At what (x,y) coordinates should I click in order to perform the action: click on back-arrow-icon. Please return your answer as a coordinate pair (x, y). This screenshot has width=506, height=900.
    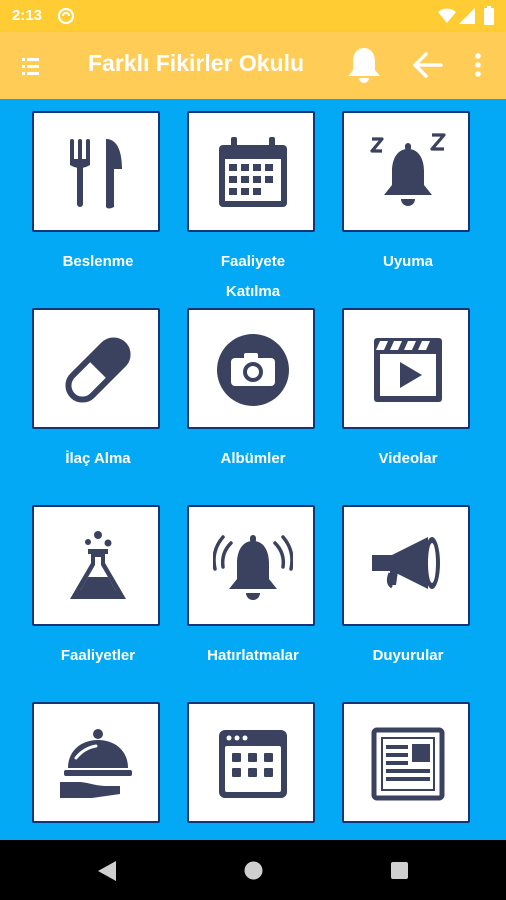
    Looking at the image, I should click on (428, 65).